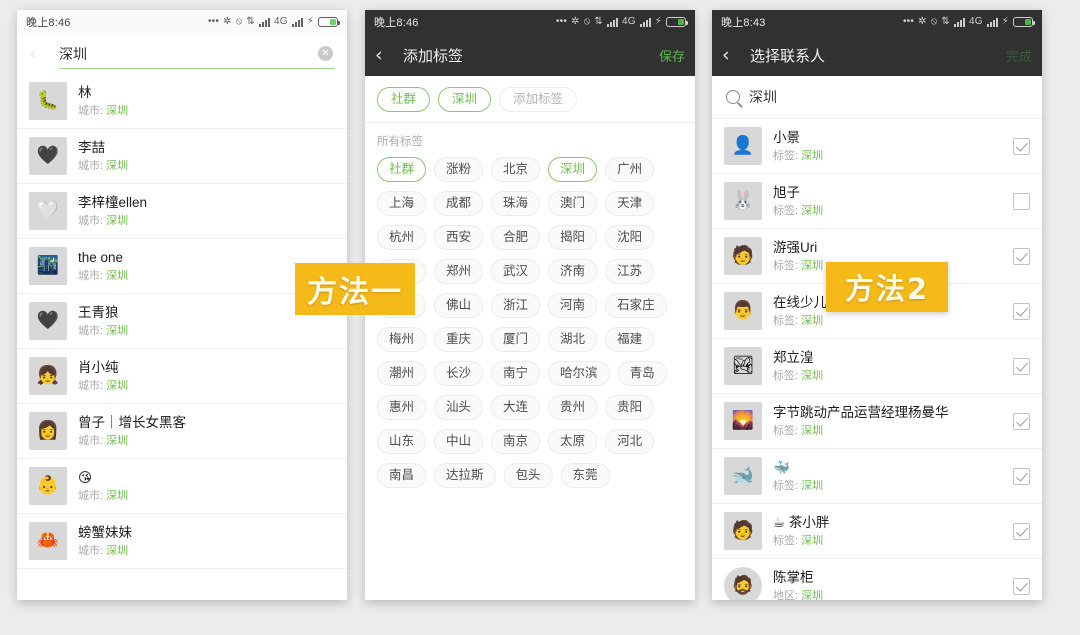 The width and height of the screenshot is (1080, 635). Describe the element at coordinates (630, 271) in the screenshot. I see `tag-chip: 江苏` at that location.